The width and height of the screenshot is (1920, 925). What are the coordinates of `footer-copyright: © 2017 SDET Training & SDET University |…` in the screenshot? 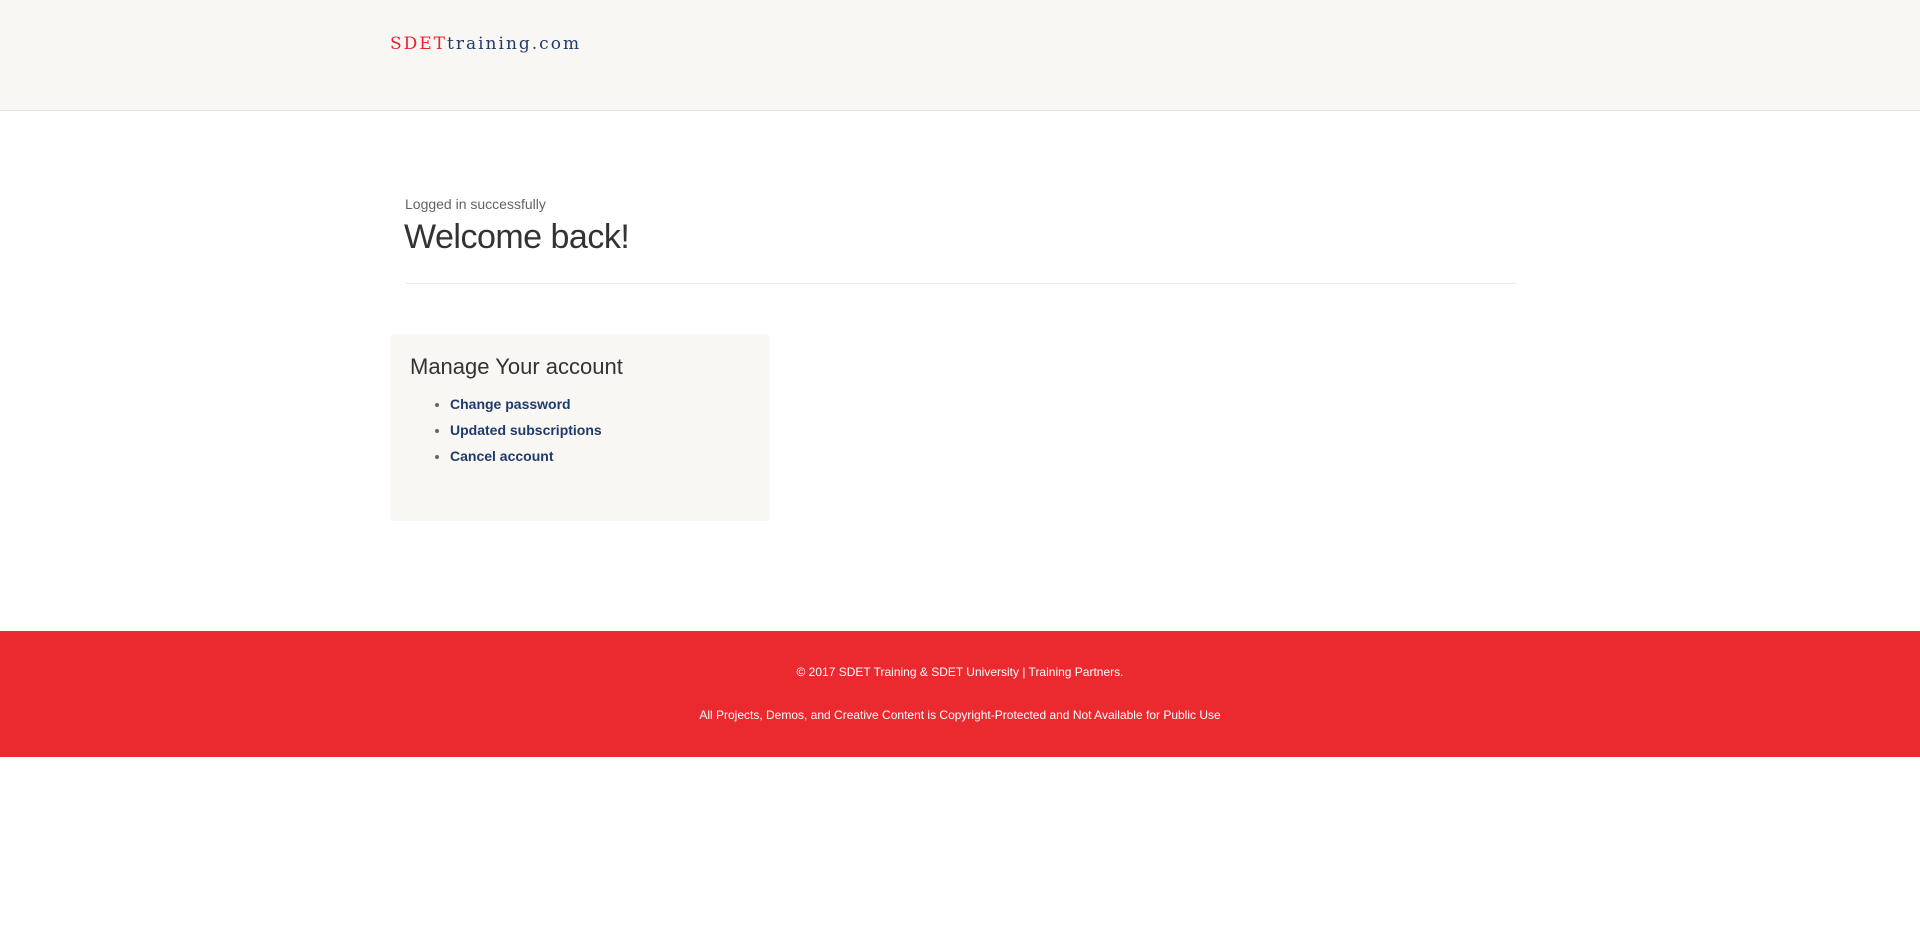 It's located at (960, 672).